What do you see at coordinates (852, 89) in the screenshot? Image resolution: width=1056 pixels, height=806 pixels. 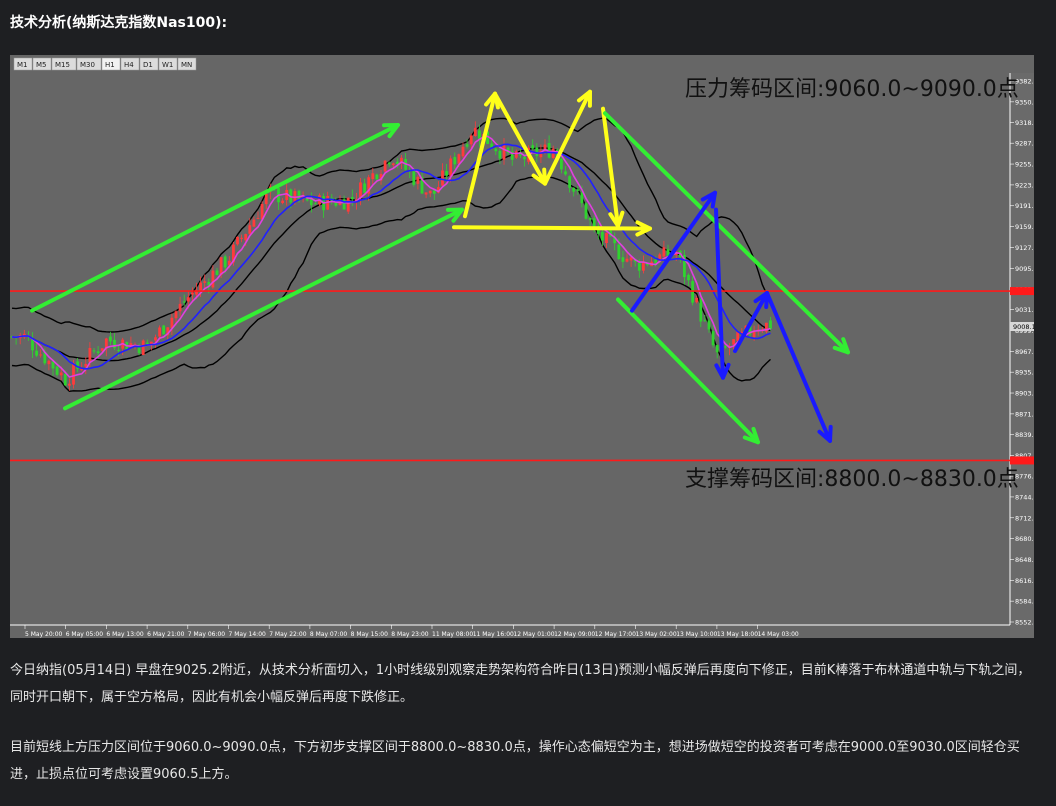 I see `resistance-label: 压力筹码区间:9060.0~9090.0点` at bounding box center [852, 89].